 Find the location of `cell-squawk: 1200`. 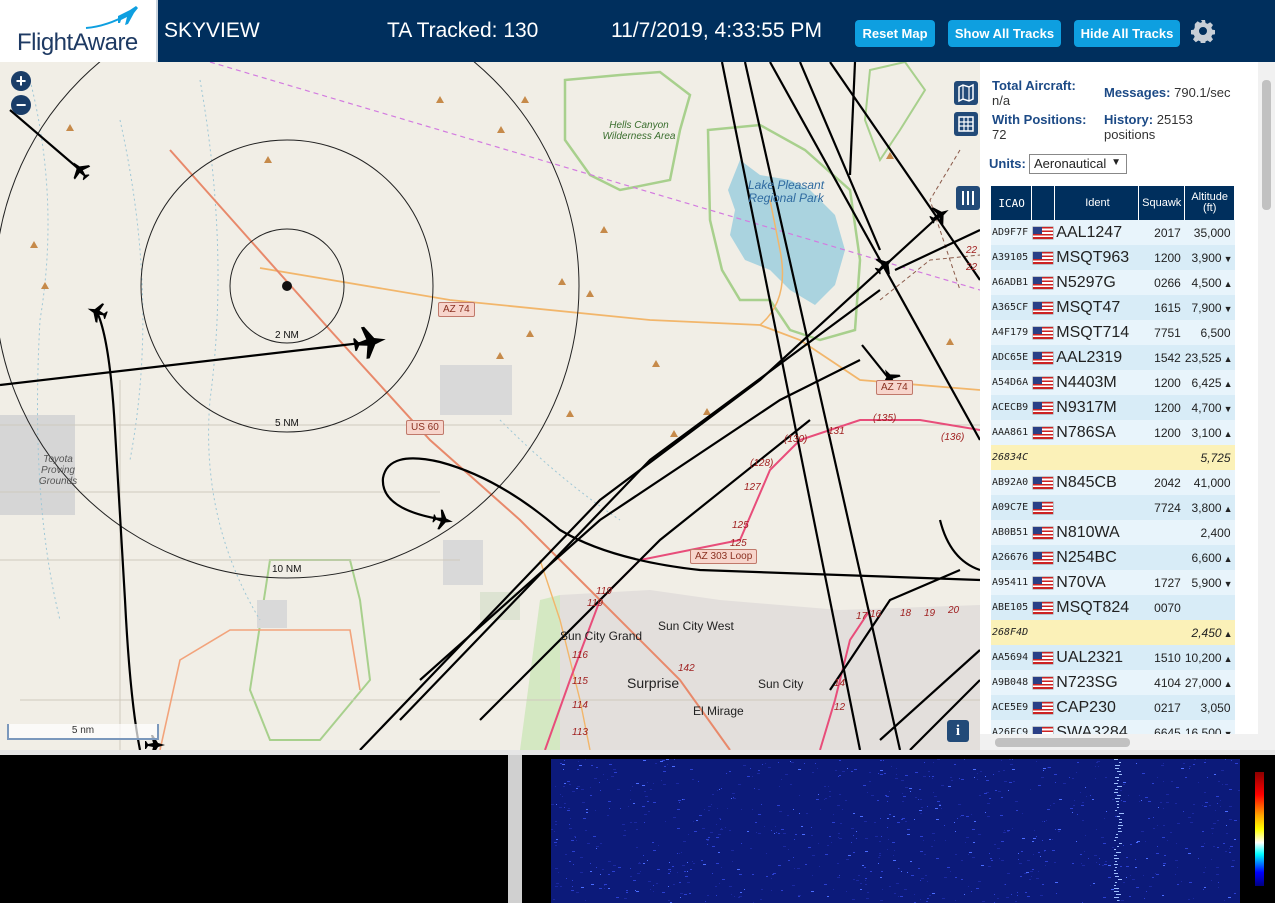

cell-squawk: 1200 is located at coordinates (1161, 432).